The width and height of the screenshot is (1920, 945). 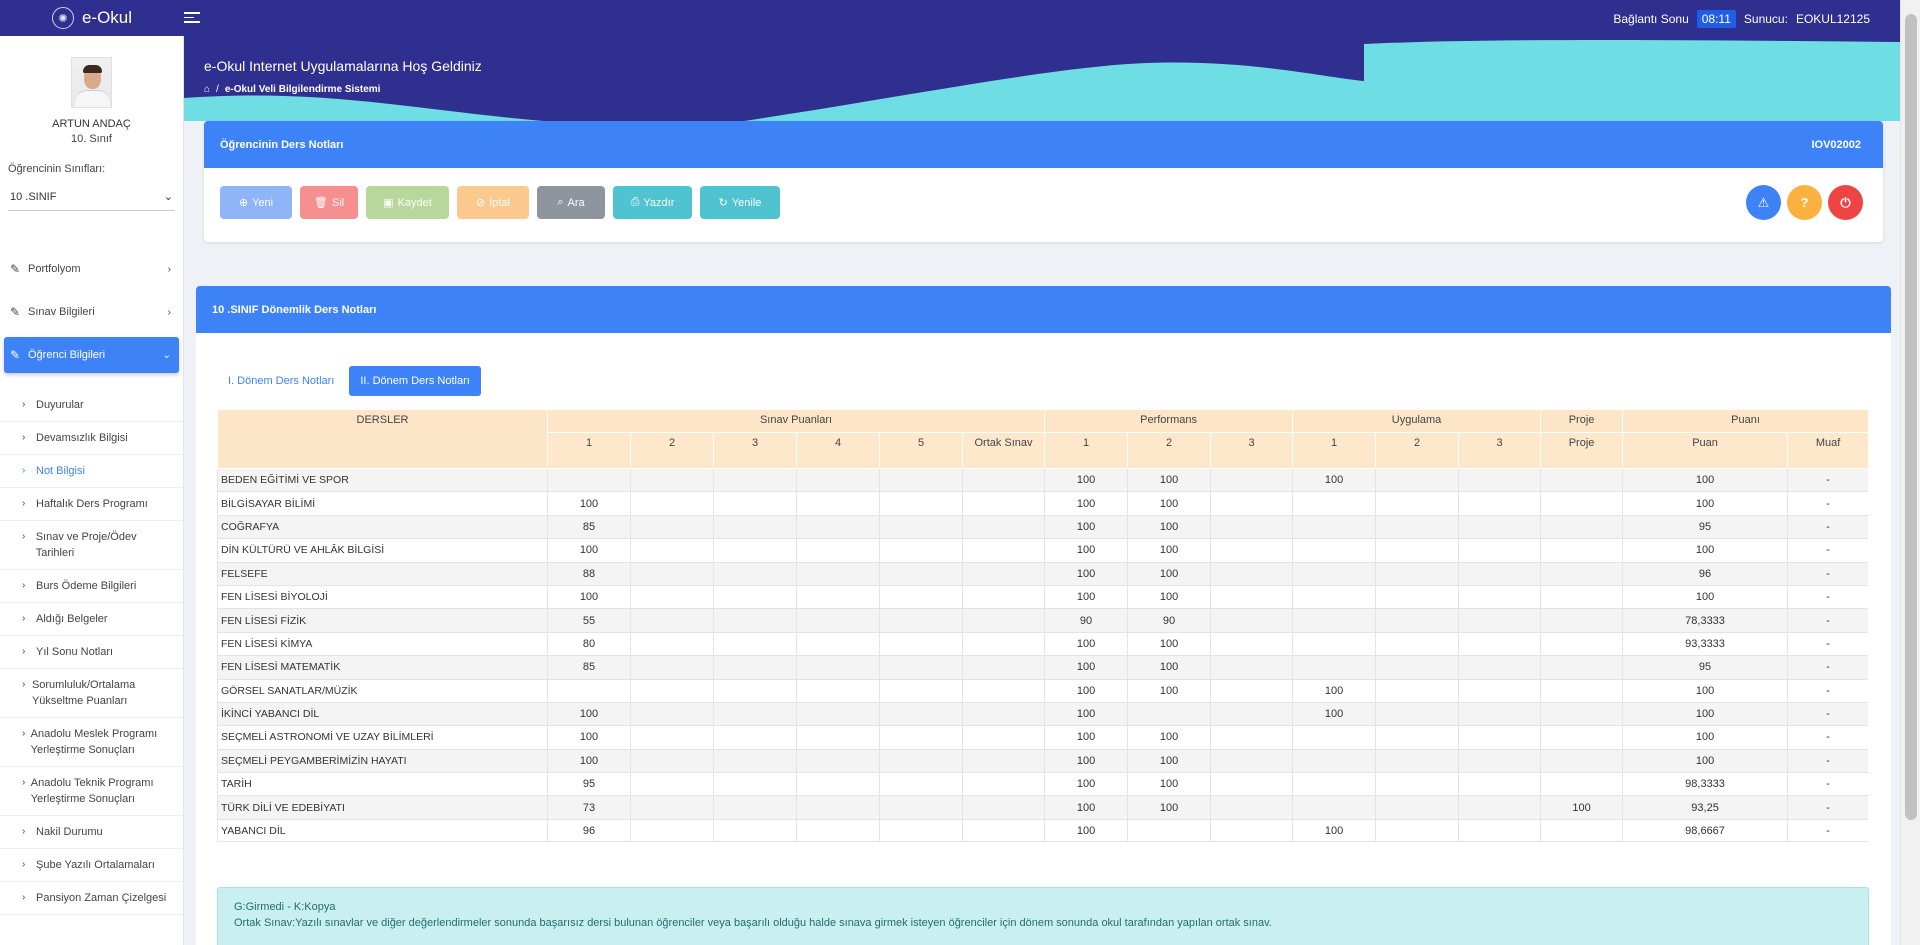 What do you see at coordinates (192, 18) in the screenshot?
I see `menu-toggle-icon` at bounding box center [192, 18].